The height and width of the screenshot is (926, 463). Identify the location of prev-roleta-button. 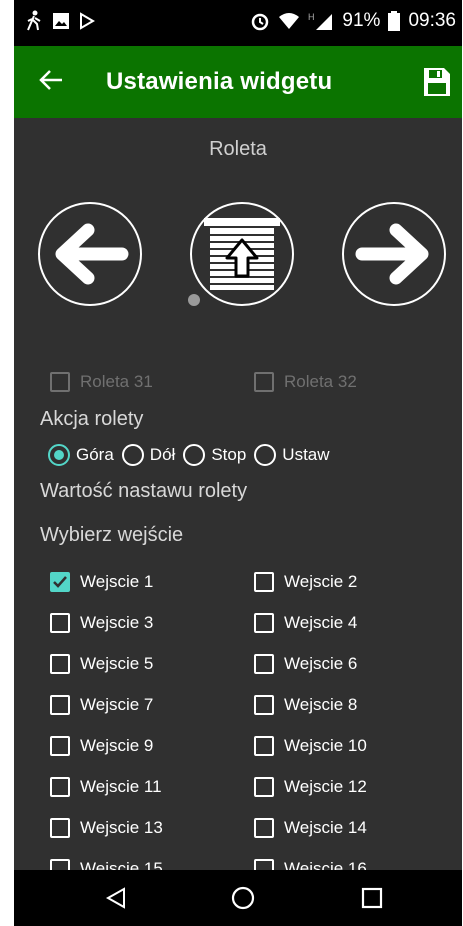
(90, 254).